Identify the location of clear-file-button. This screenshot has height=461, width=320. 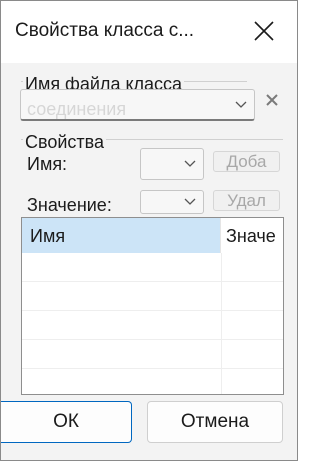
(272, 100).